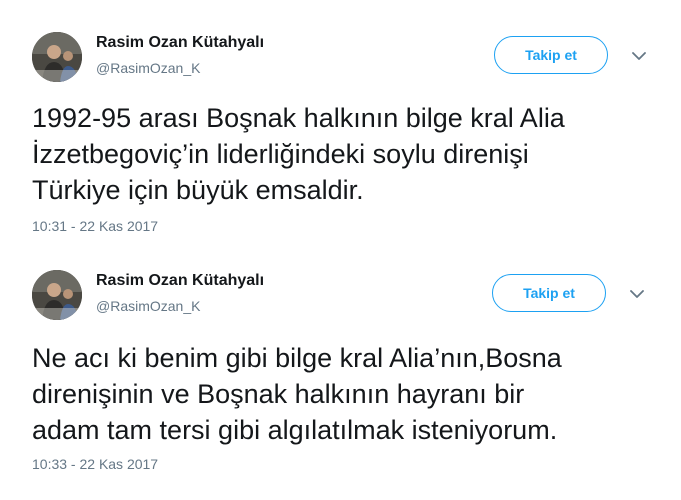 Image resolution: width=681 pixels, height=500 pixels. What do you see at coordinates (95, 464) in the screenshot?
I see `timestamp: 10:33 - 22 Kas 2017` at bounding box center [95, 464].